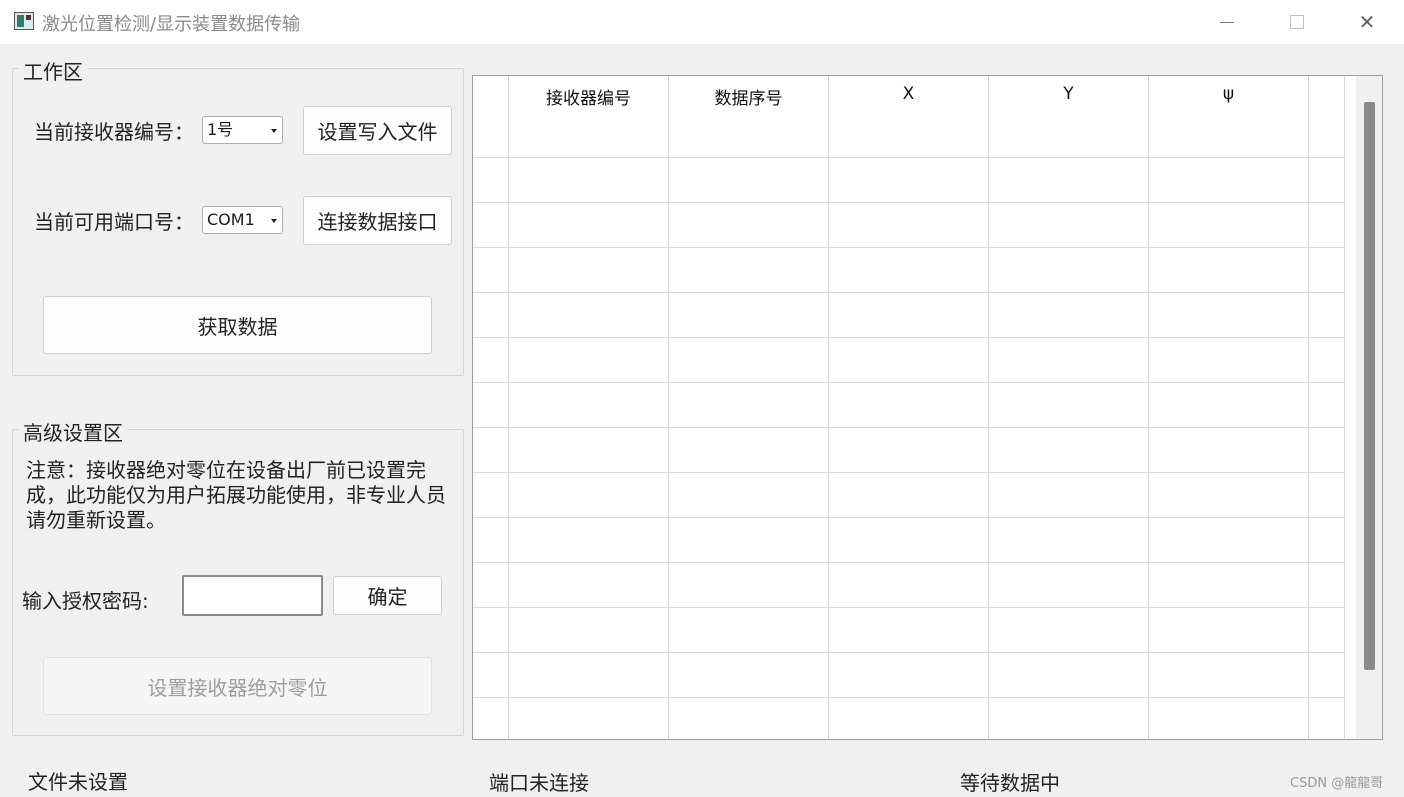  Describe the element at coordinates (242, 130) in the screenshot. I see `receiver-select: 1号` at that location.